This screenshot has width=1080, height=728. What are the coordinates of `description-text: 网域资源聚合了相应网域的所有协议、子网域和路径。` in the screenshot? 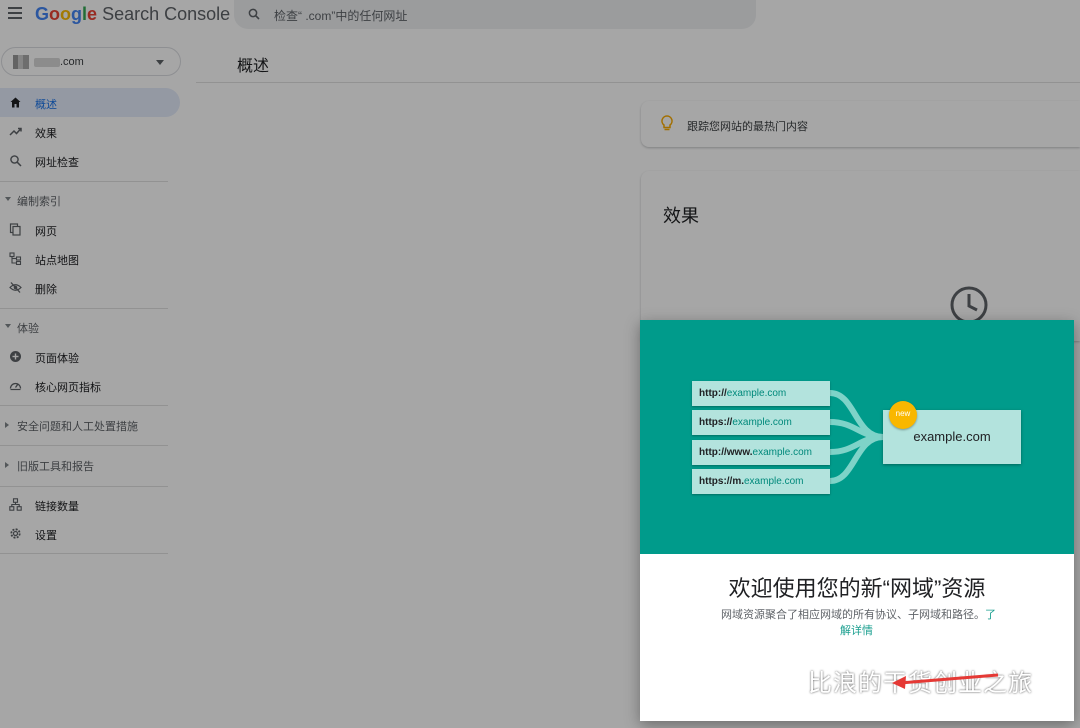 It's located at (853, 615).